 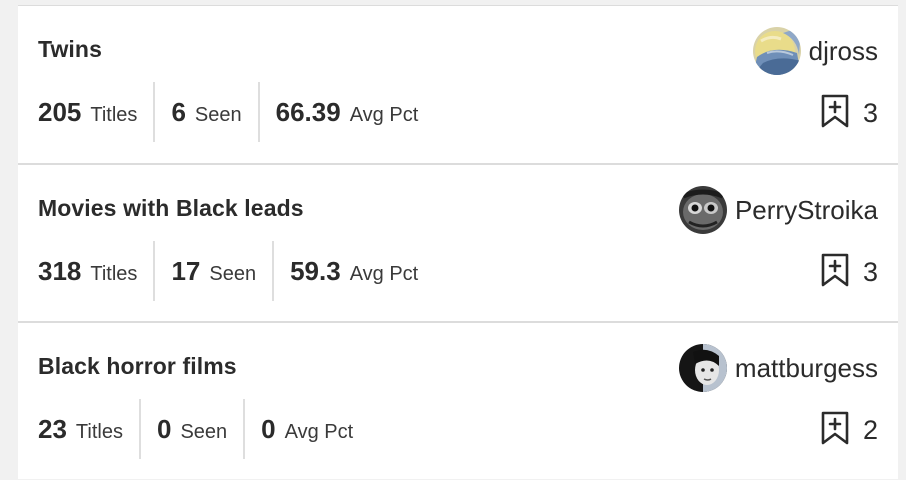 I want to click on list-title: Twins, so click(x=70, y=49).